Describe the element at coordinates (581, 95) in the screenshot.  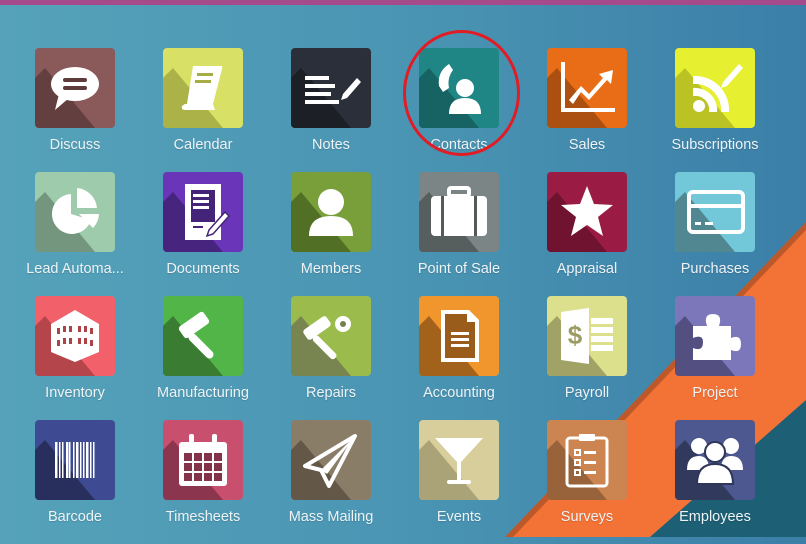
I see `trend-chart-icon` at that location.